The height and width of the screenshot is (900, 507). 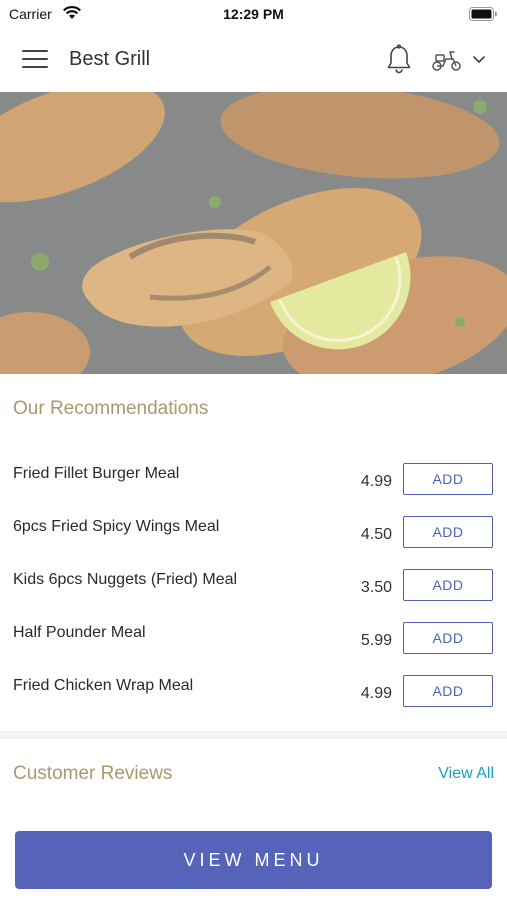 I want to click on item-name: Kids 6pcs Nuggets (Fried) Meal, so click(x=125, y=579).